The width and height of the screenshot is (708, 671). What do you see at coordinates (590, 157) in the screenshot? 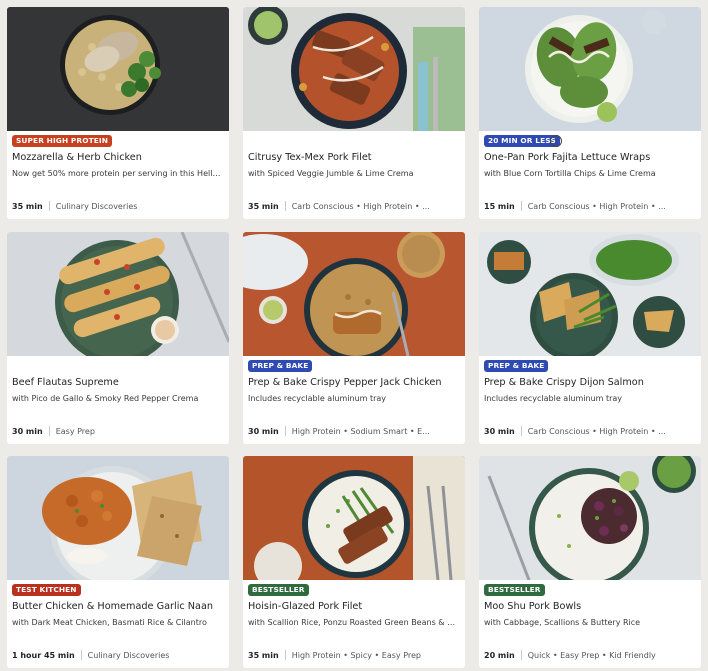
I see `recipe-title: One-Pan Pork Fajita Lettuce Wraps` at bounding box center [590, 157].